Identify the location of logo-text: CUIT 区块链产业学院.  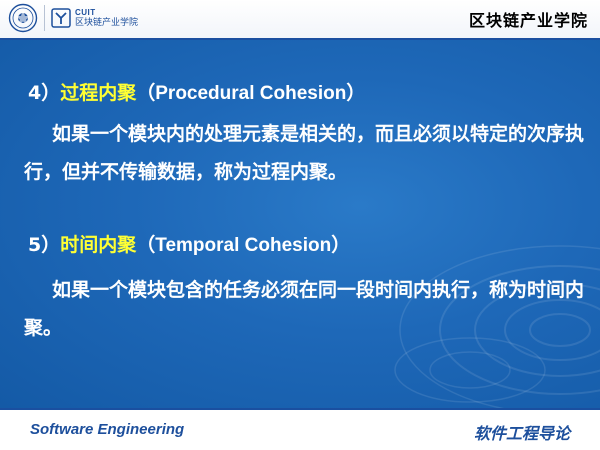
(107, 17).